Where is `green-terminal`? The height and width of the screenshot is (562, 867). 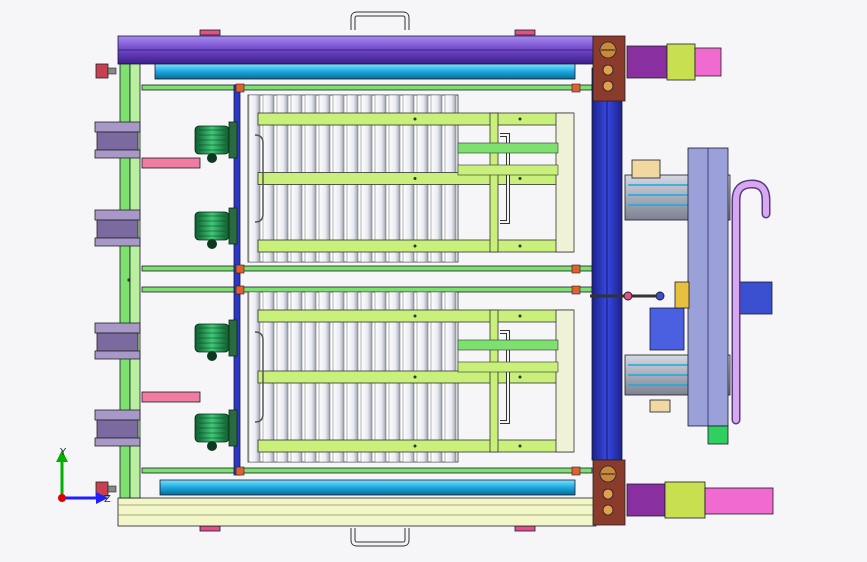 green-terminal is located at coordinates (718, 435).